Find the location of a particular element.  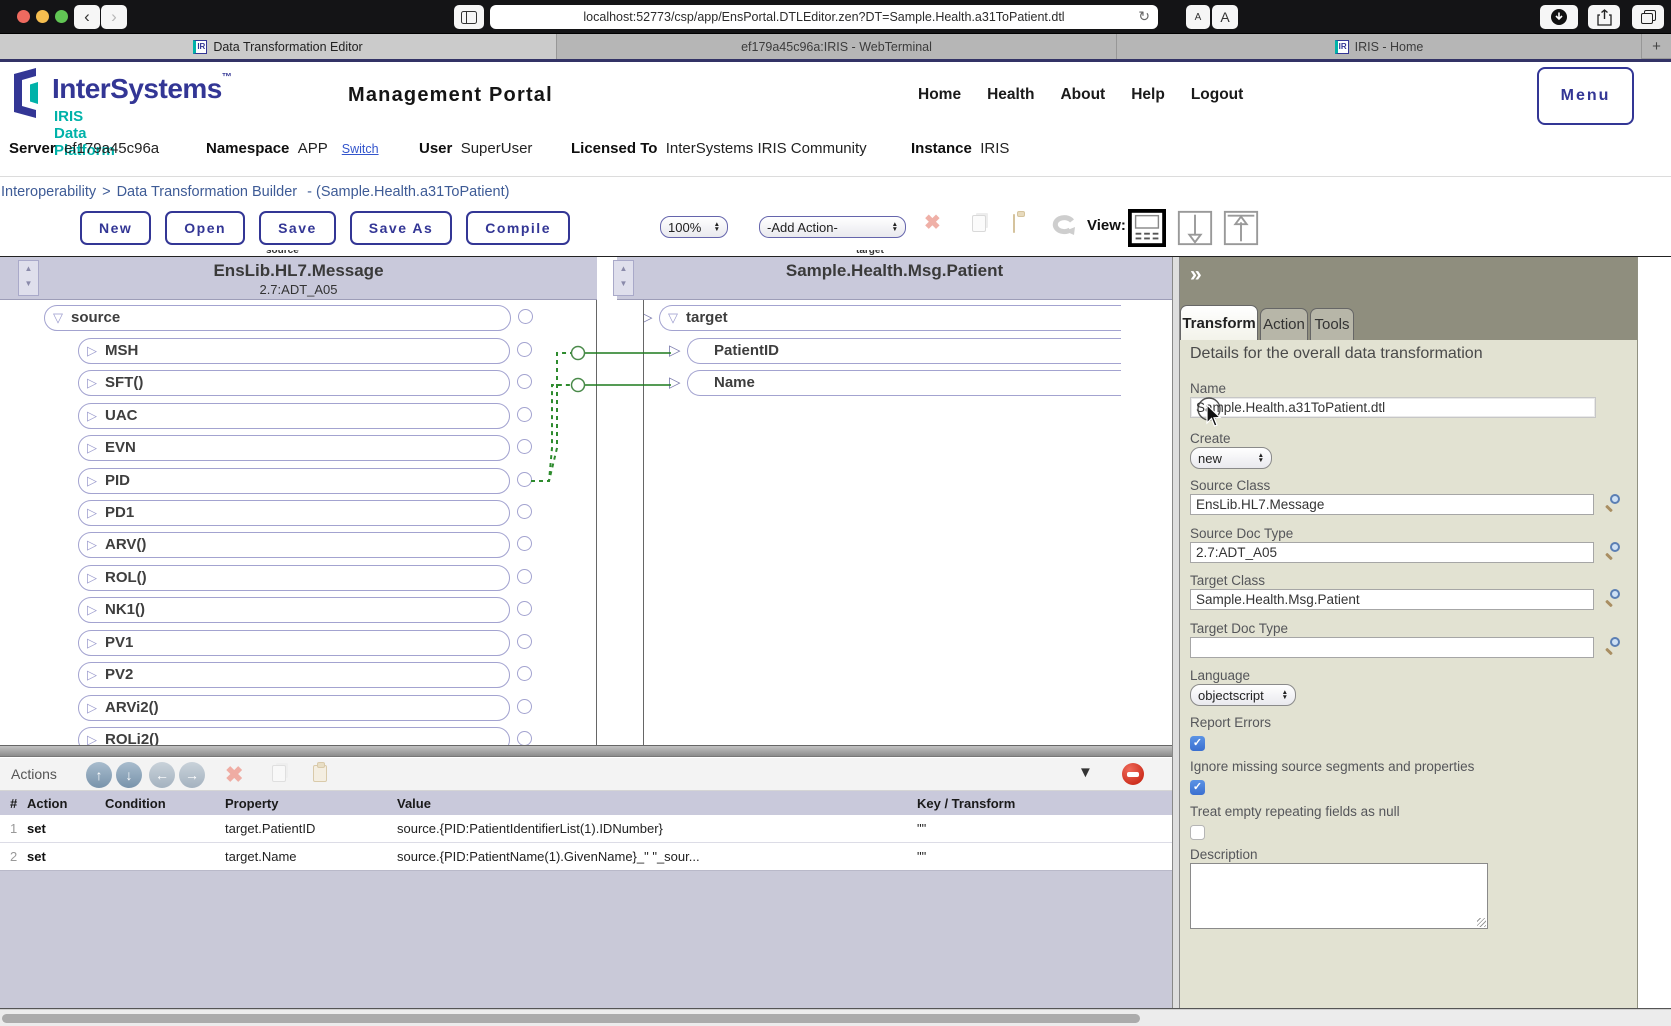

share-button is located at coordinates (1604, 17).